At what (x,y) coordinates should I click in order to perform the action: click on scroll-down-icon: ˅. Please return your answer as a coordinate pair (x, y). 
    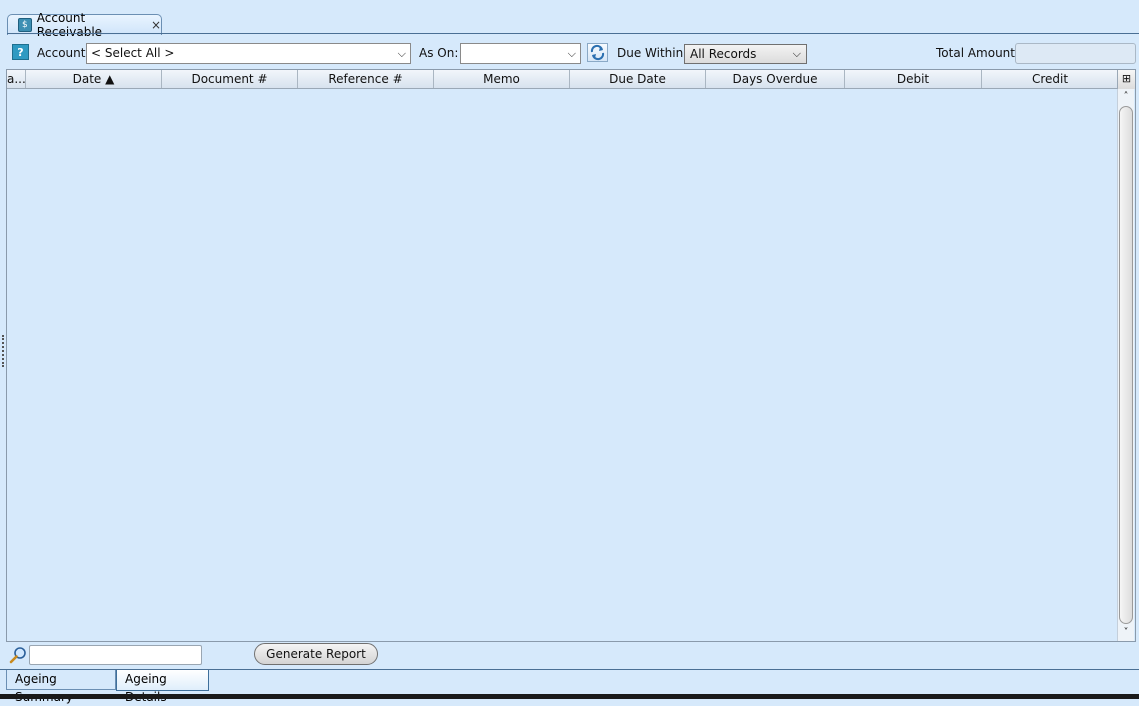
    Looking at the image, I should click on (1126, 633).